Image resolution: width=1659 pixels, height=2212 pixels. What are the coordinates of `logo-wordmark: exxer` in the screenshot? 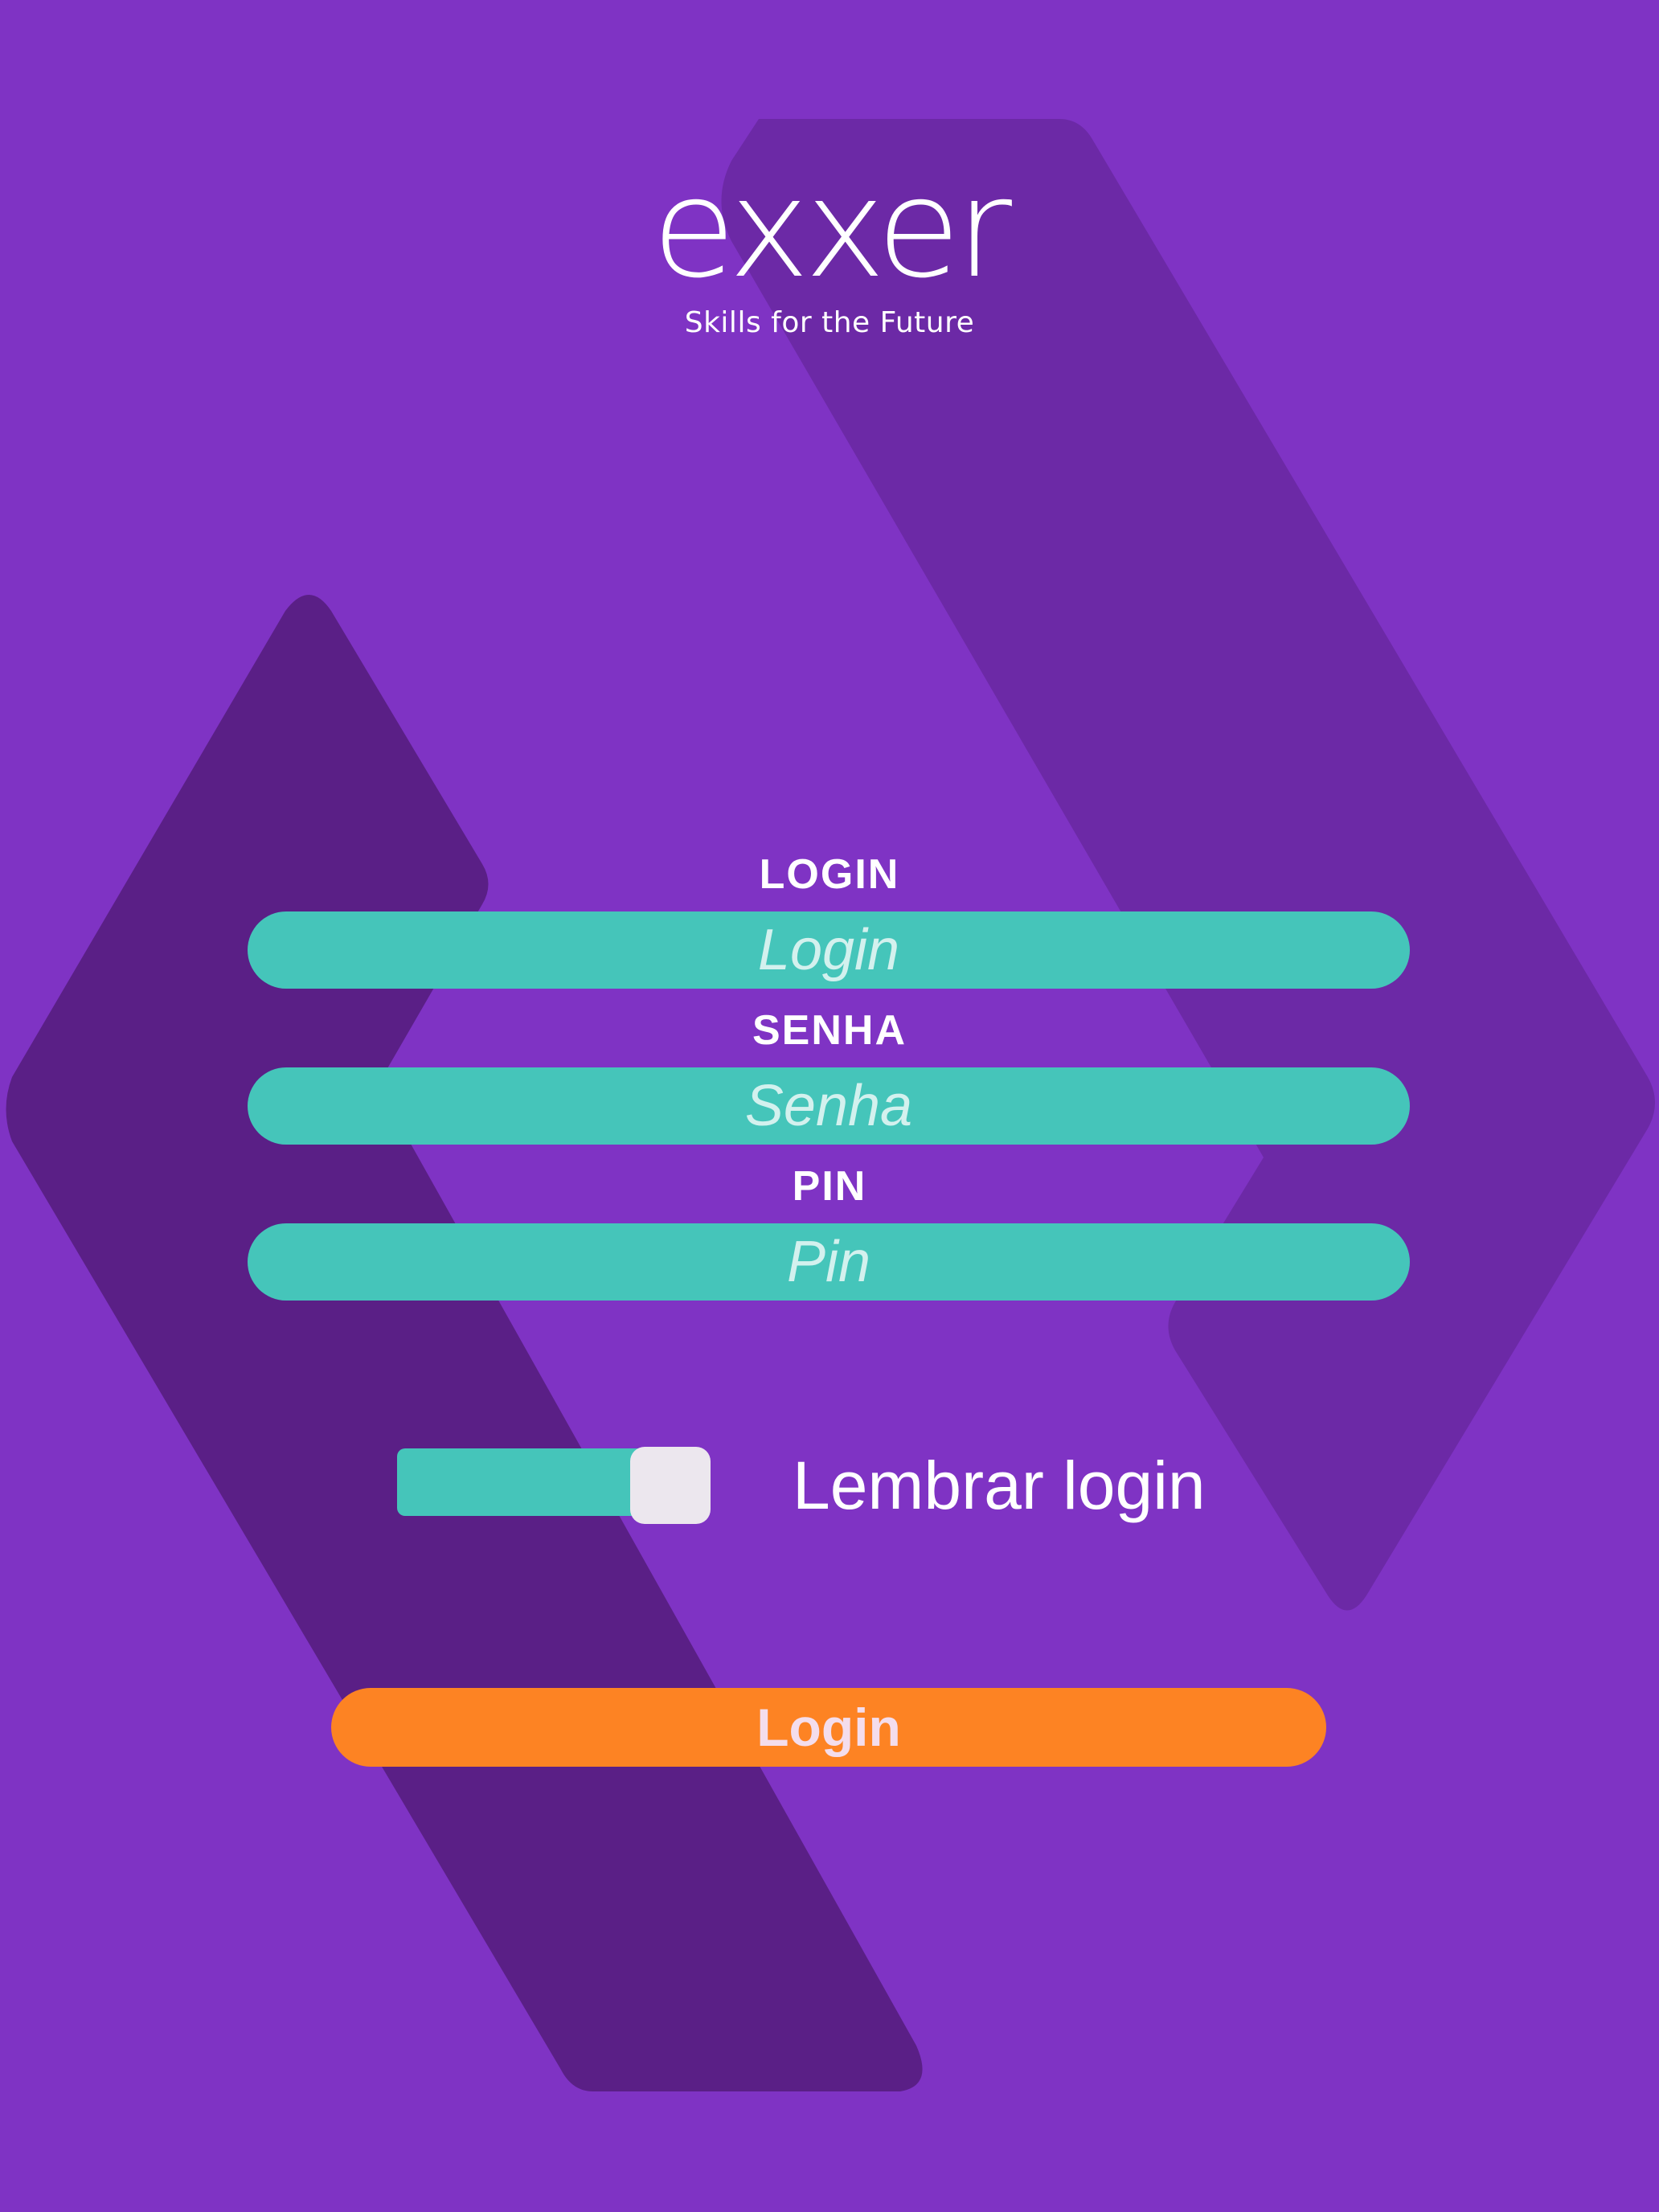 It's located at (831, 229).